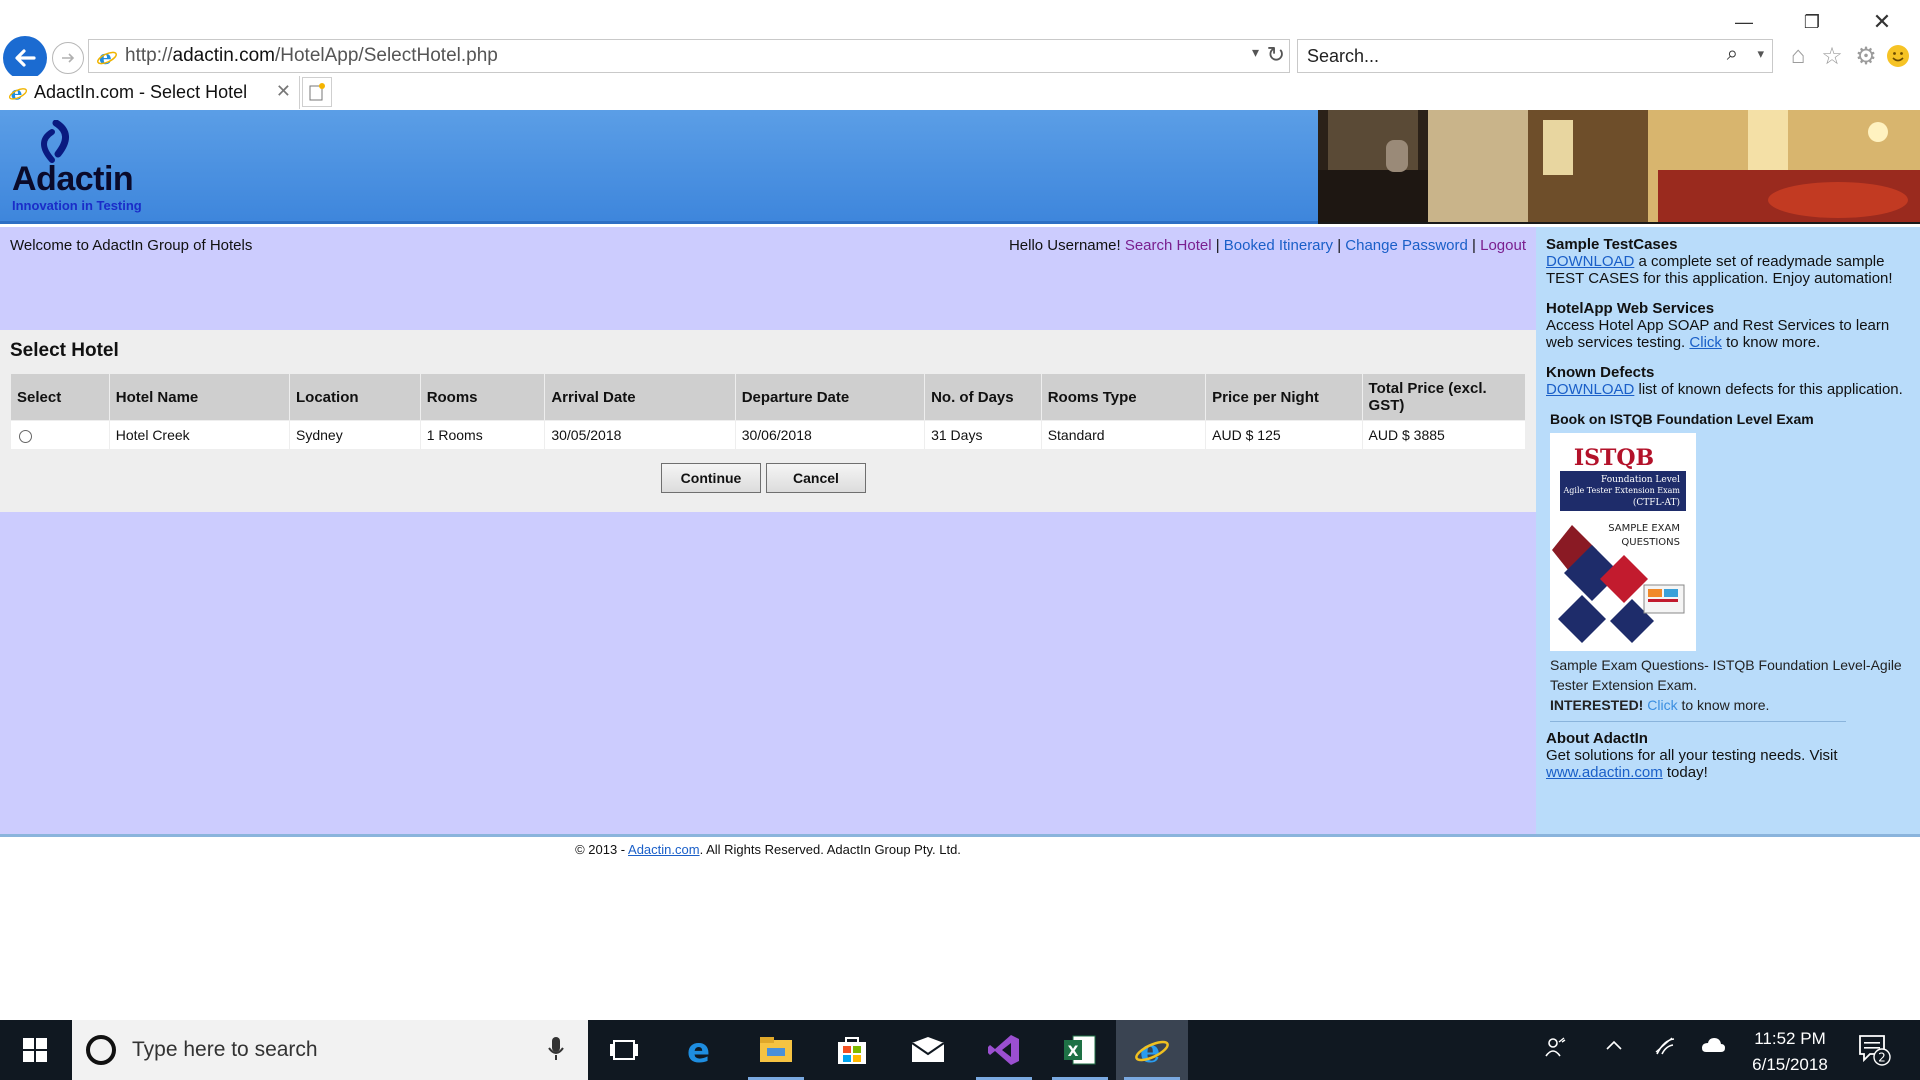 Image resolution: width=1920 pixels, height=1080 pixels. Describe the element at coordinates (1590, 389) in the screenshot. I see `defects-download-link: DOWNLOAD` at that location.